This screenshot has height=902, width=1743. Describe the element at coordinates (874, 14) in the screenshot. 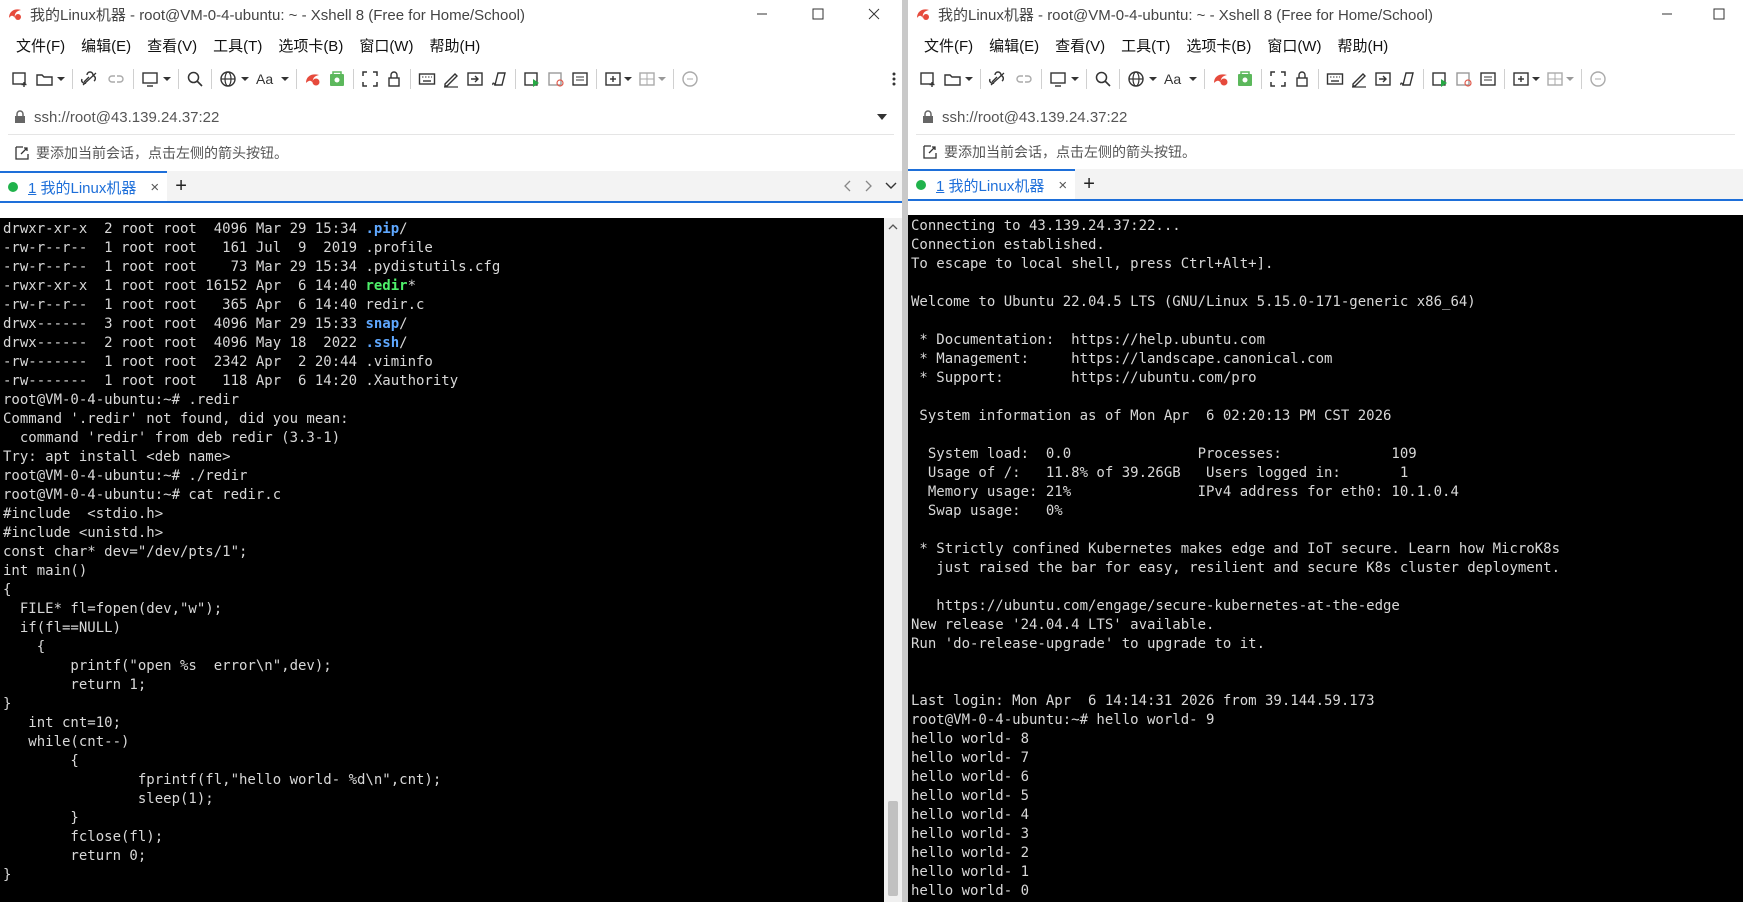

I see `close-icon` at that location.